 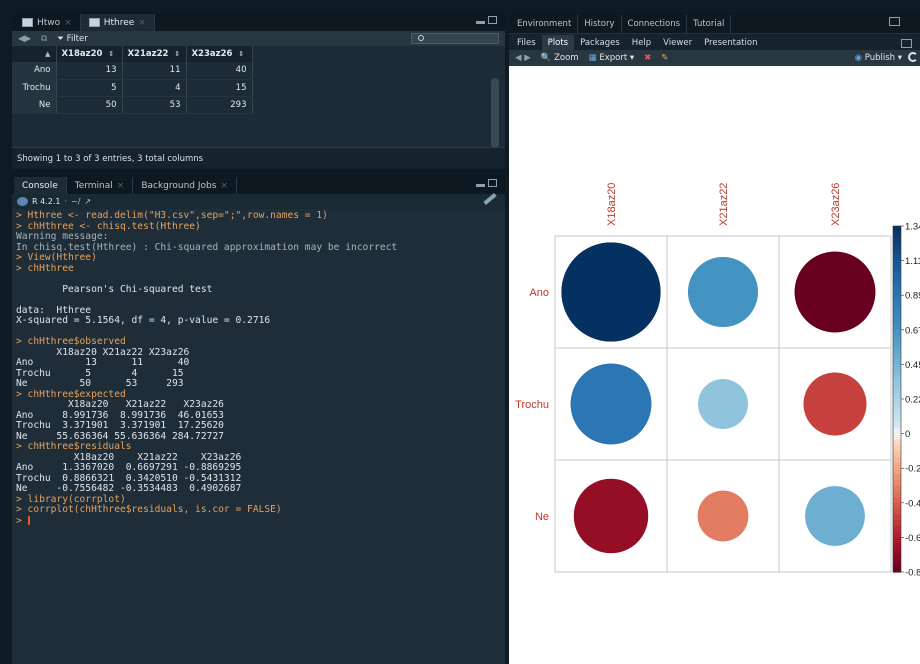 What do you see at coordinates (709, 24) in the screenshot?
I see `tab-tutorial: Tutorial` at bounding box center [709, 24].